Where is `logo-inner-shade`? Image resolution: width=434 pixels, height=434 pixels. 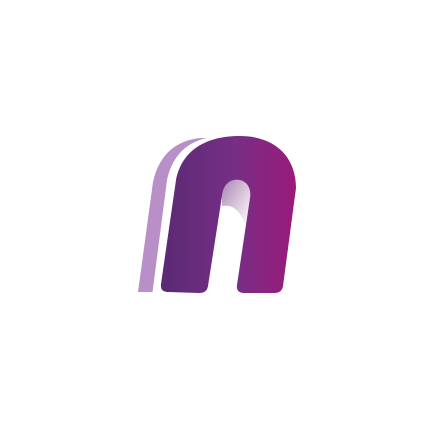 logo-inner-shade is located at coordinates (236, 202).